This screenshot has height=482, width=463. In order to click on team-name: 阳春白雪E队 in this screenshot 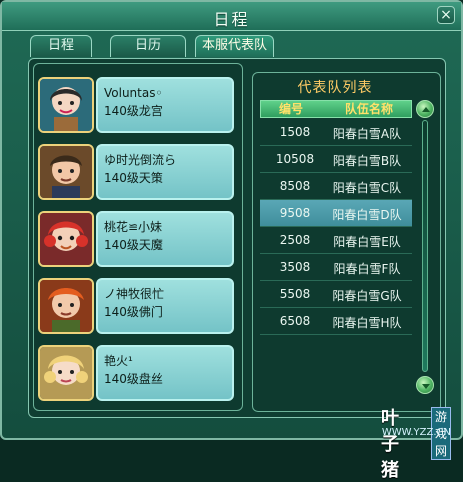, I will do `click(367, 242)`.